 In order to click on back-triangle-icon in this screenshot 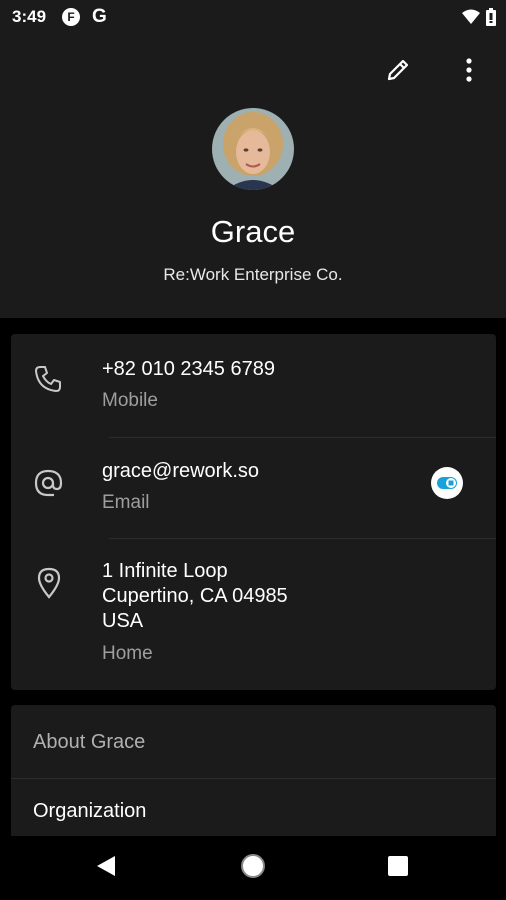, I will do `click(106, 868)`.